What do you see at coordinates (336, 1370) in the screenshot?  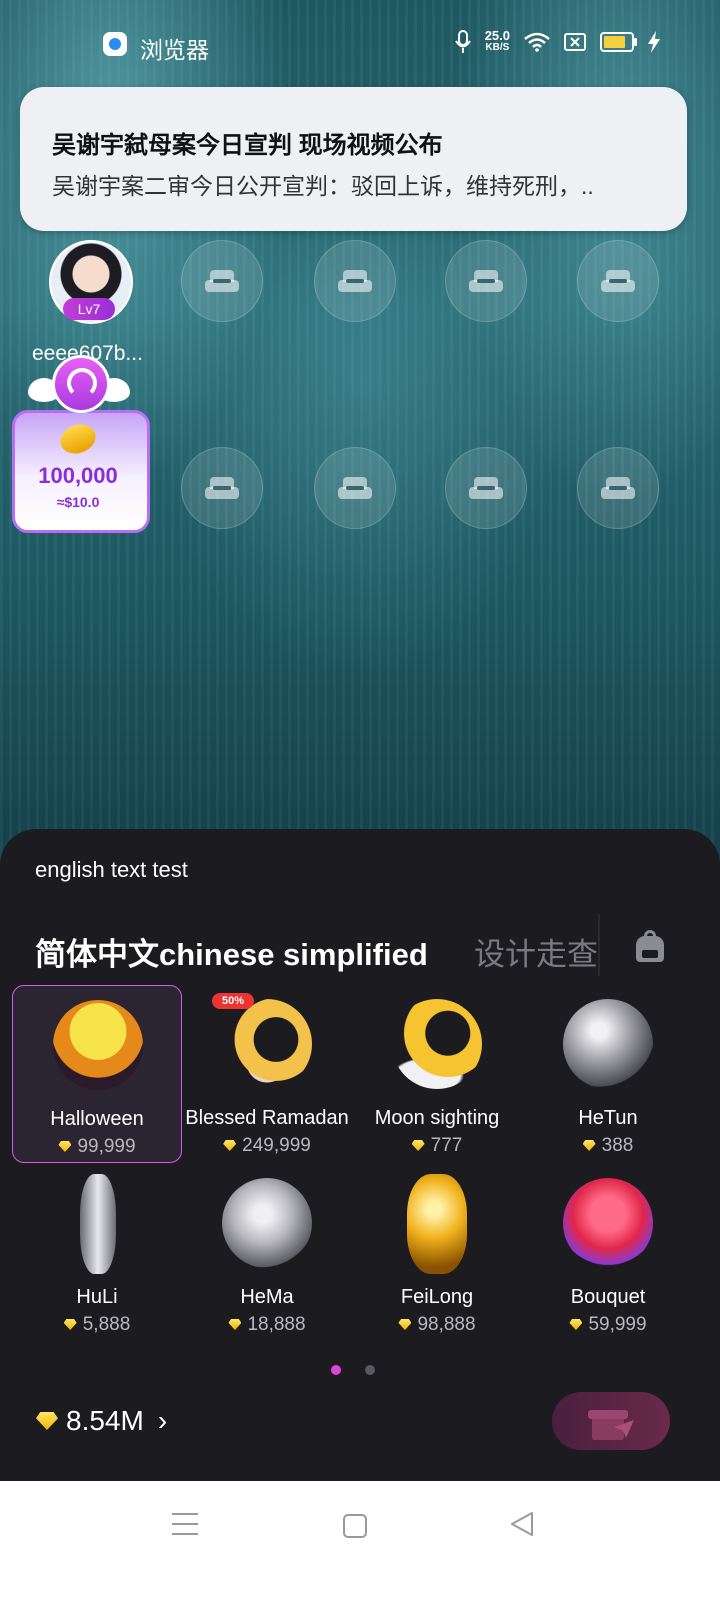 I see `page-dot-active` at bounding box center [336, 1370].